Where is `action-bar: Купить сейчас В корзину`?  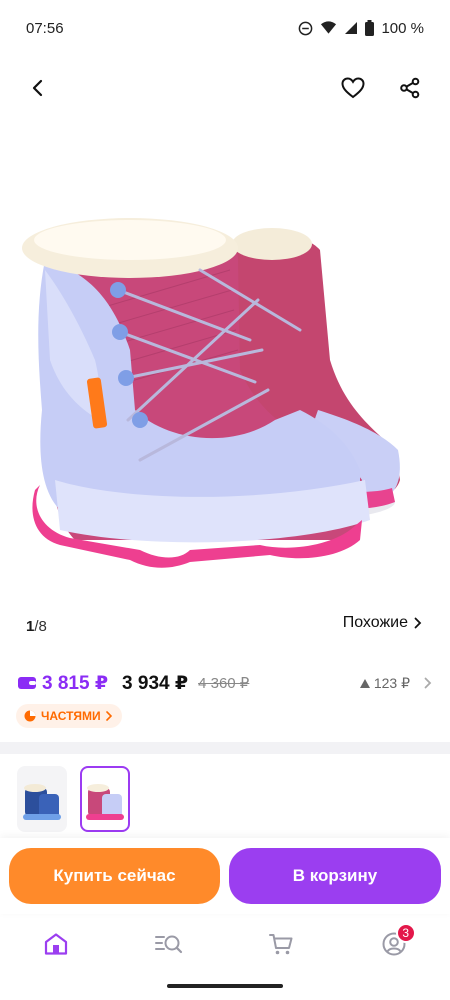
action-bar: Купить сейчас В корзину is located at coordinates (225, 876).